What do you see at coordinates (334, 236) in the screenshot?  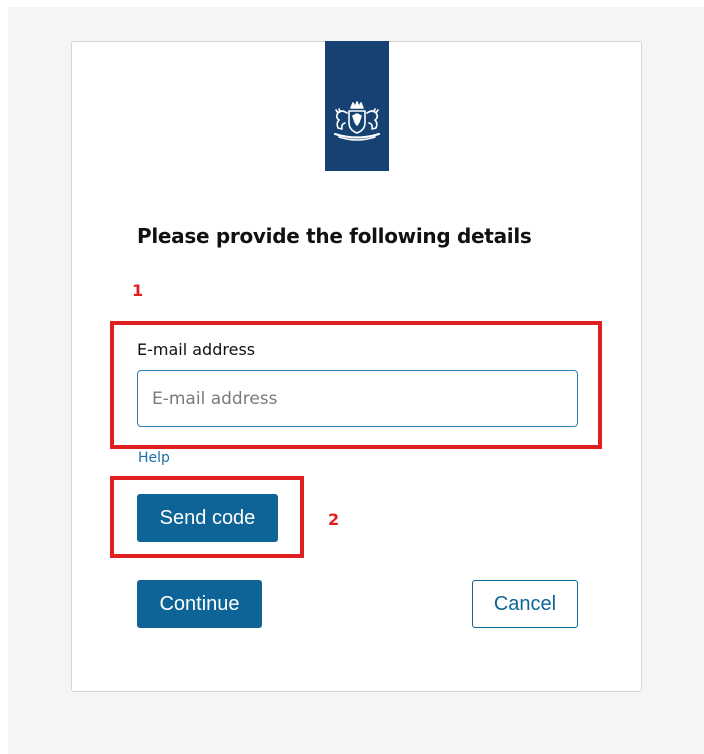 I see `page-title: Please provide the following details` at bounding box center [334, 236].